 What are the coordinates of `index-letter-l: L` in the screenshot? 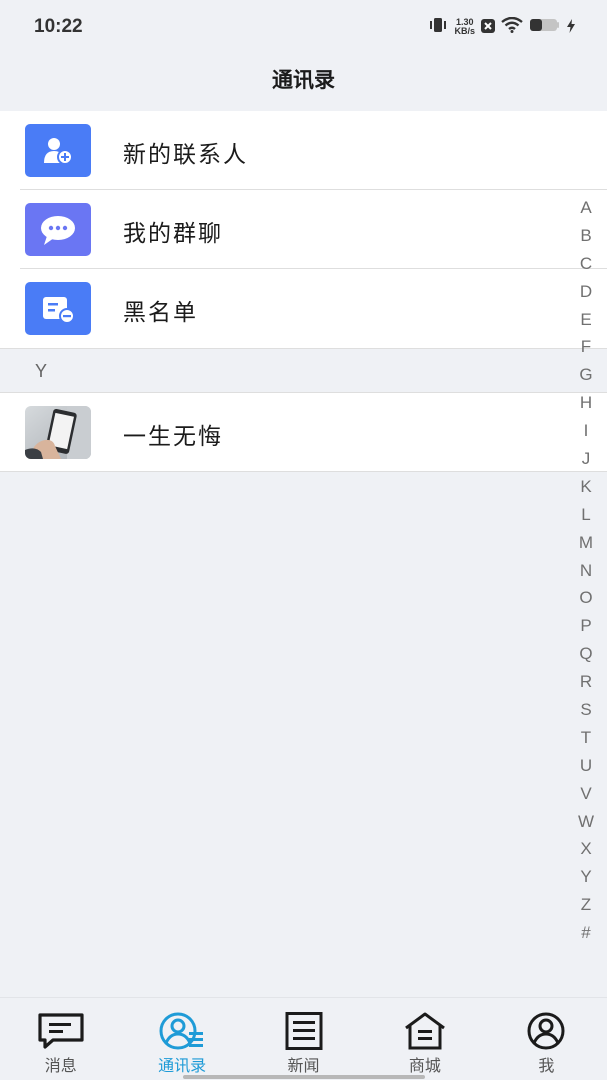 It's located at (586, 515).